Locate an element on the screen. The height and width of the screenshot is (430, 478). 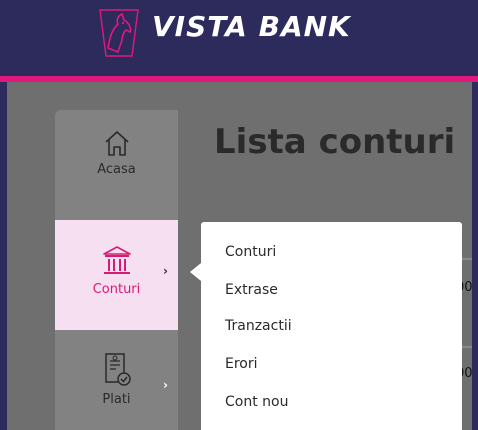
page-title: Lista conturi is located at coordinates (335, 142).